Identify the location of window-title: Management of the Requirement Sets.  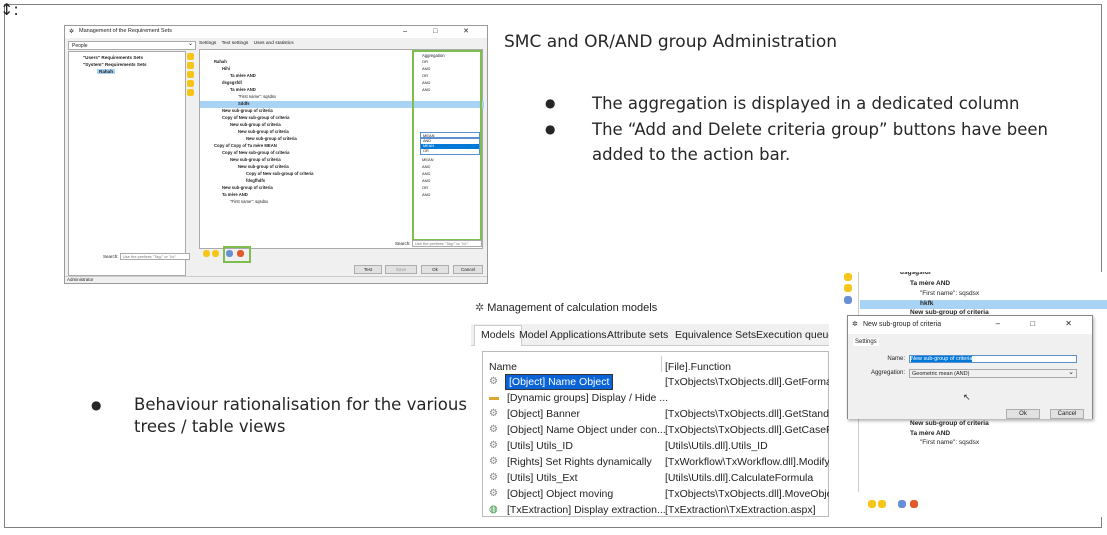
(125, 31).